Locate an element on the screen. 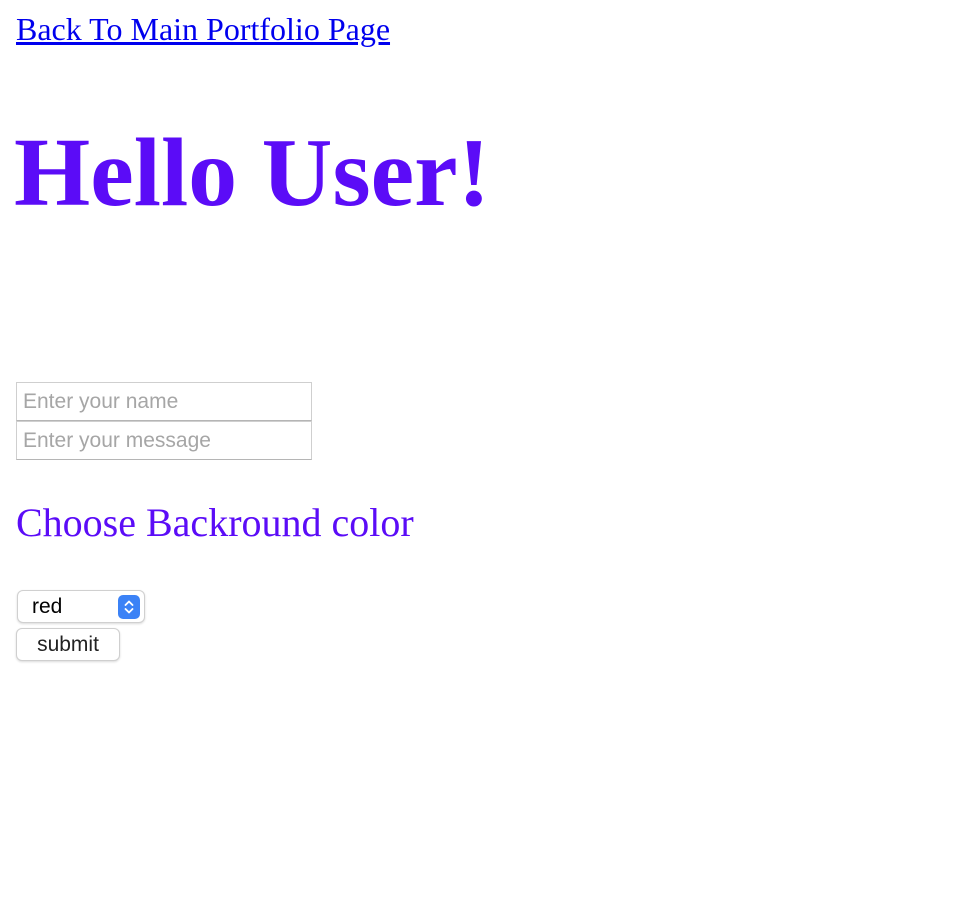 This screenshot has width=974, height=916. chevron-up-down-icon is located at coordinates (129, 607).